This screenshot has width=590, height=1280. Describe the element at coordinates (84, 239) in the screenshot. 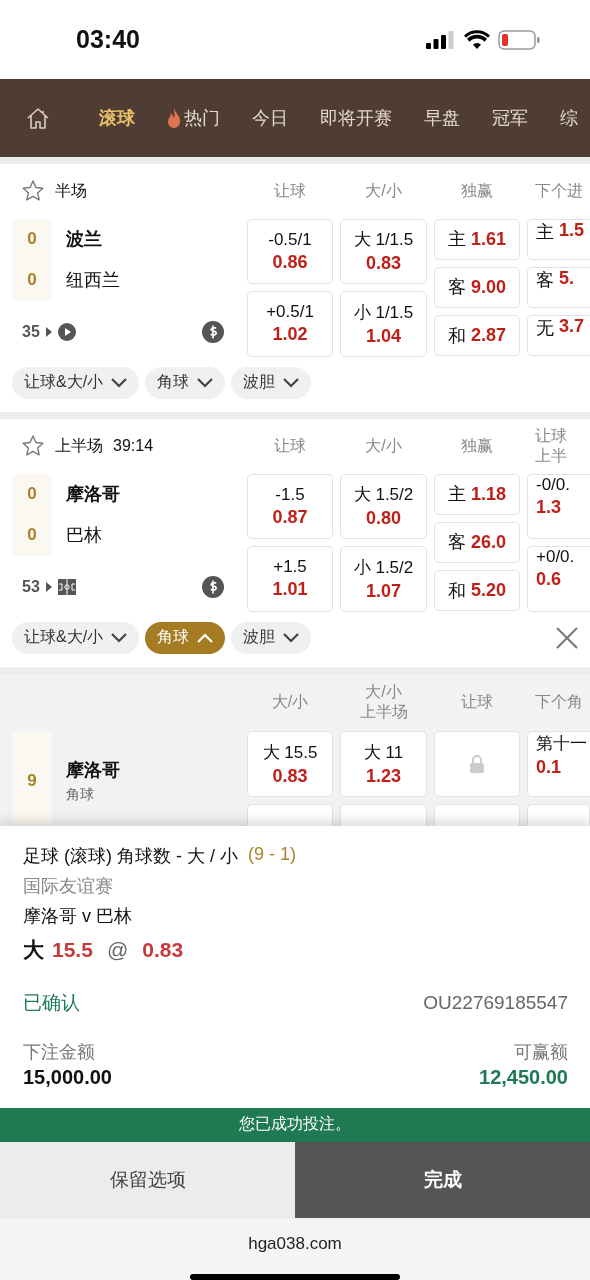

I see `team-name: 波兰` at that location.